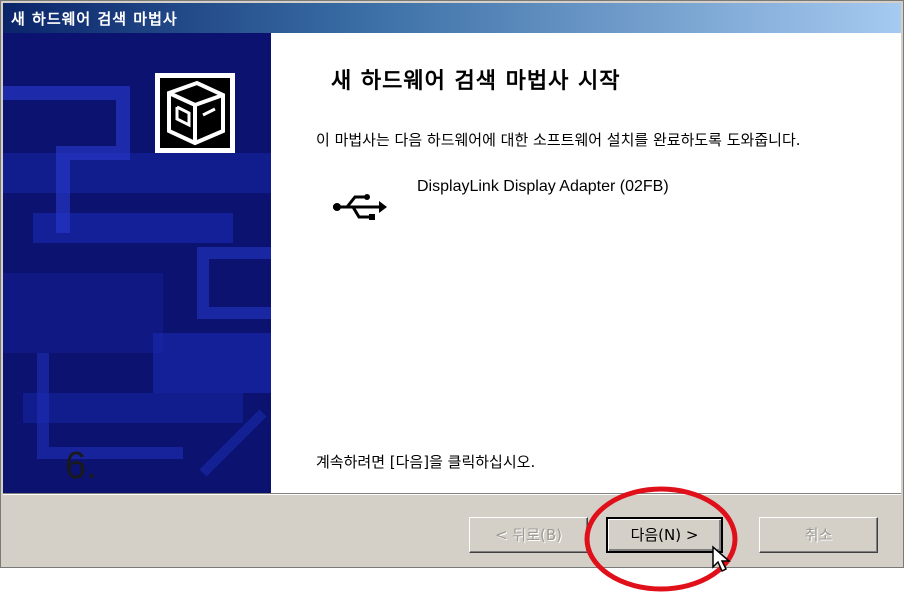 This screenshot has width=906, height=593. I want to click on next-button: 다음(N) >, so click(664, 535).